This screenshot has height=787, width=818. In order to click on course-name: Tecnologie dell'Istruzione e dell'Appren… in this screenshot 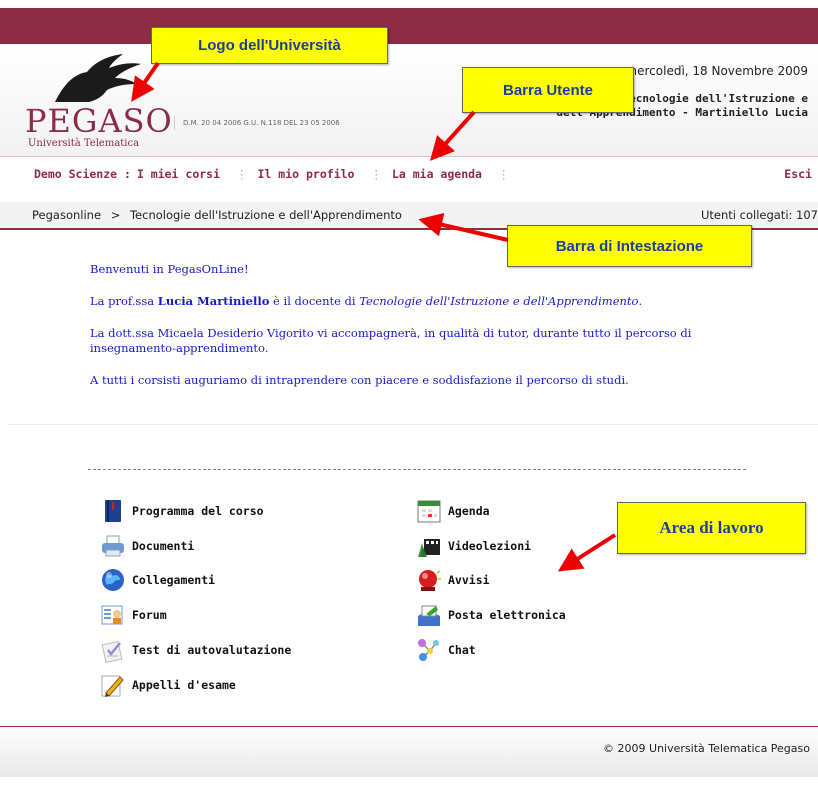, I will do `click(499, 301)`.